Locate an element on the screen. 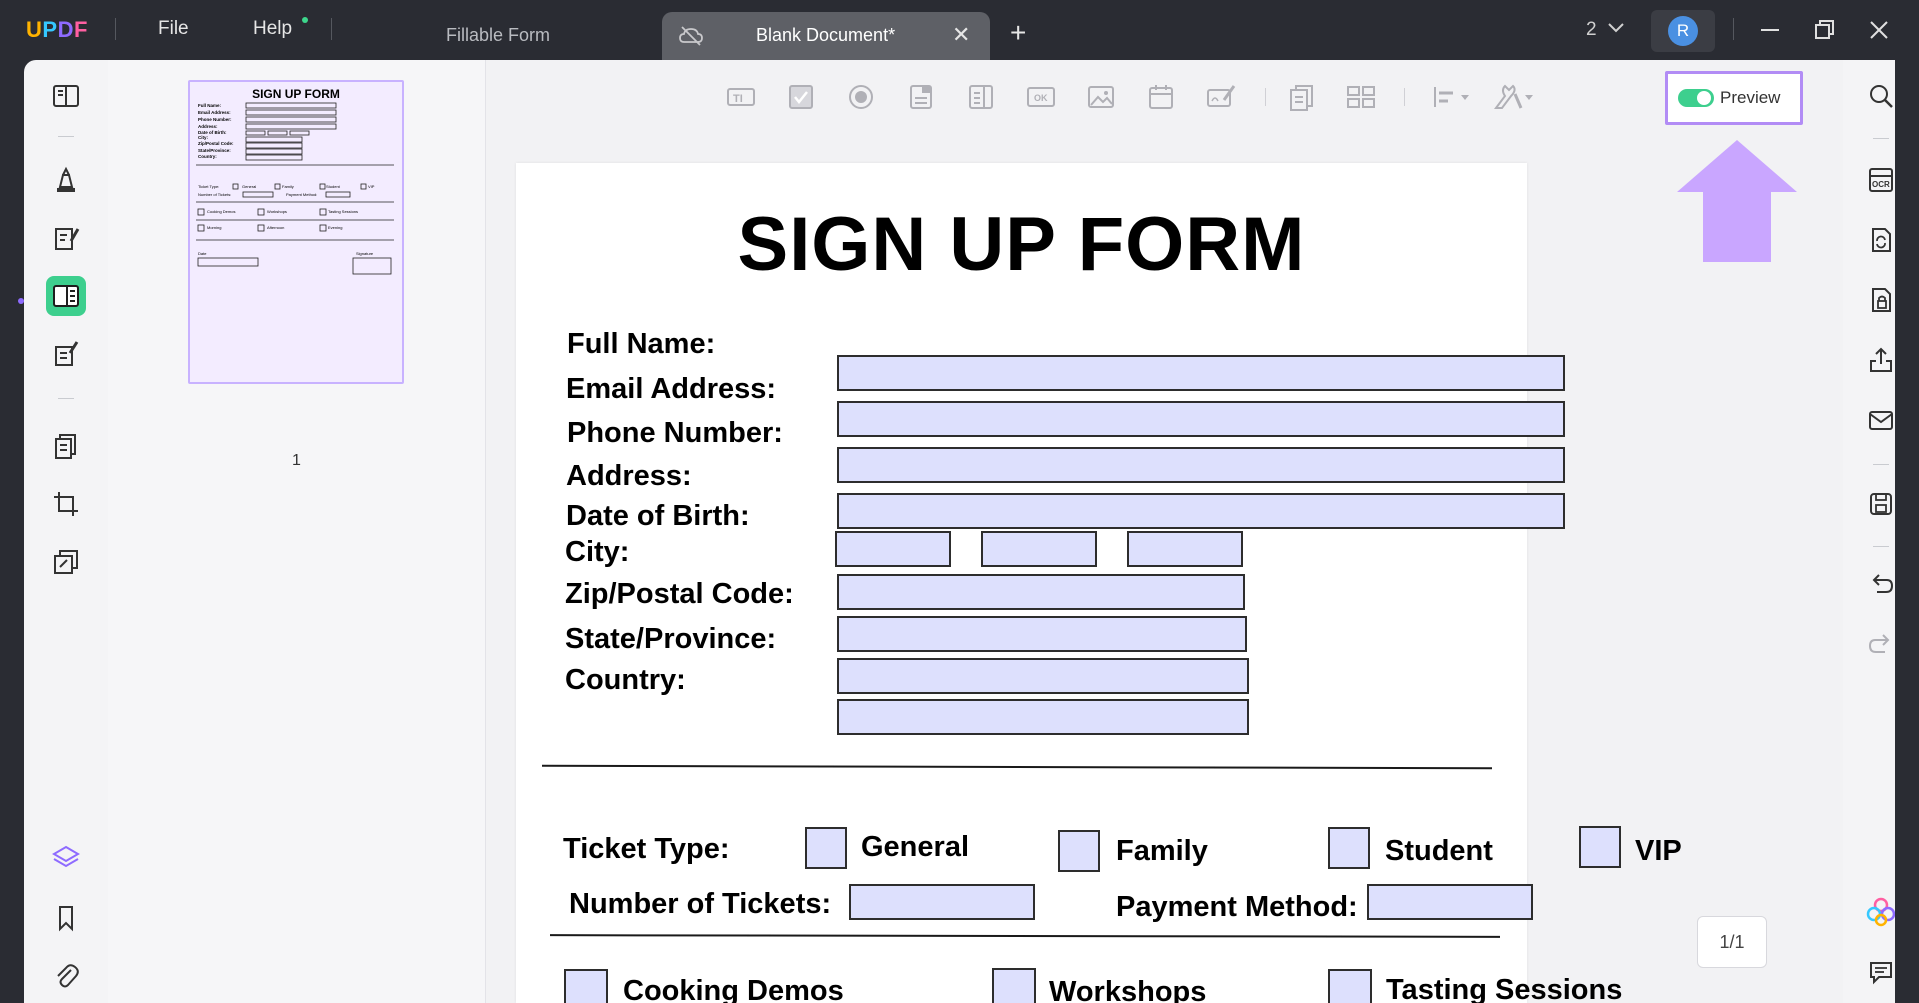 The image size is (1919, 1003). avatar: R is located at coordinates (1683, 31).